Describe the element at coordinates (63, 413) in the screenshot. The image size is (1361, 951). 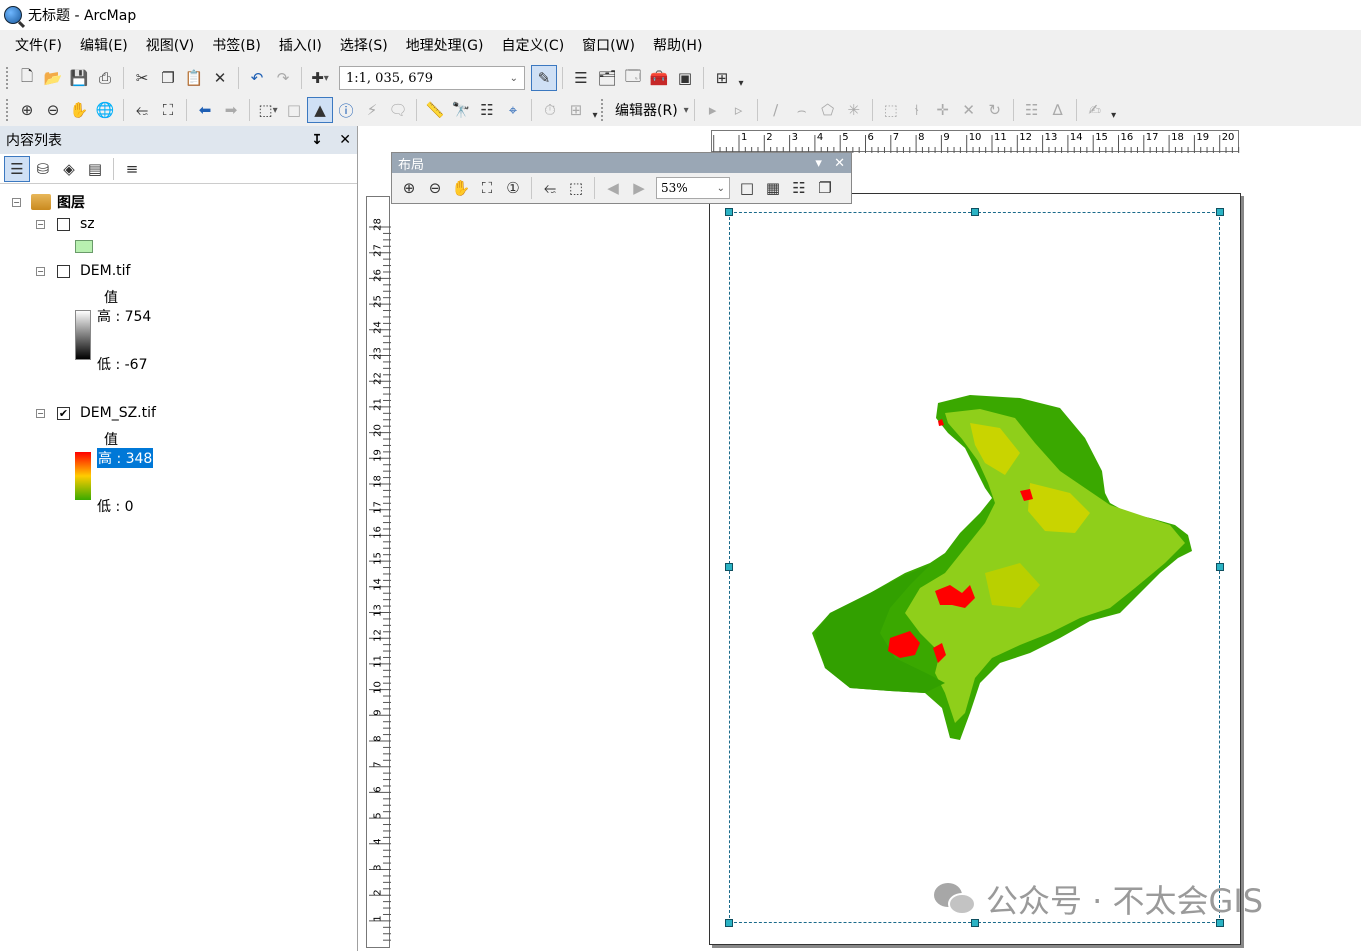
I see `layer-visibility-checkbox: ✔` at that location.